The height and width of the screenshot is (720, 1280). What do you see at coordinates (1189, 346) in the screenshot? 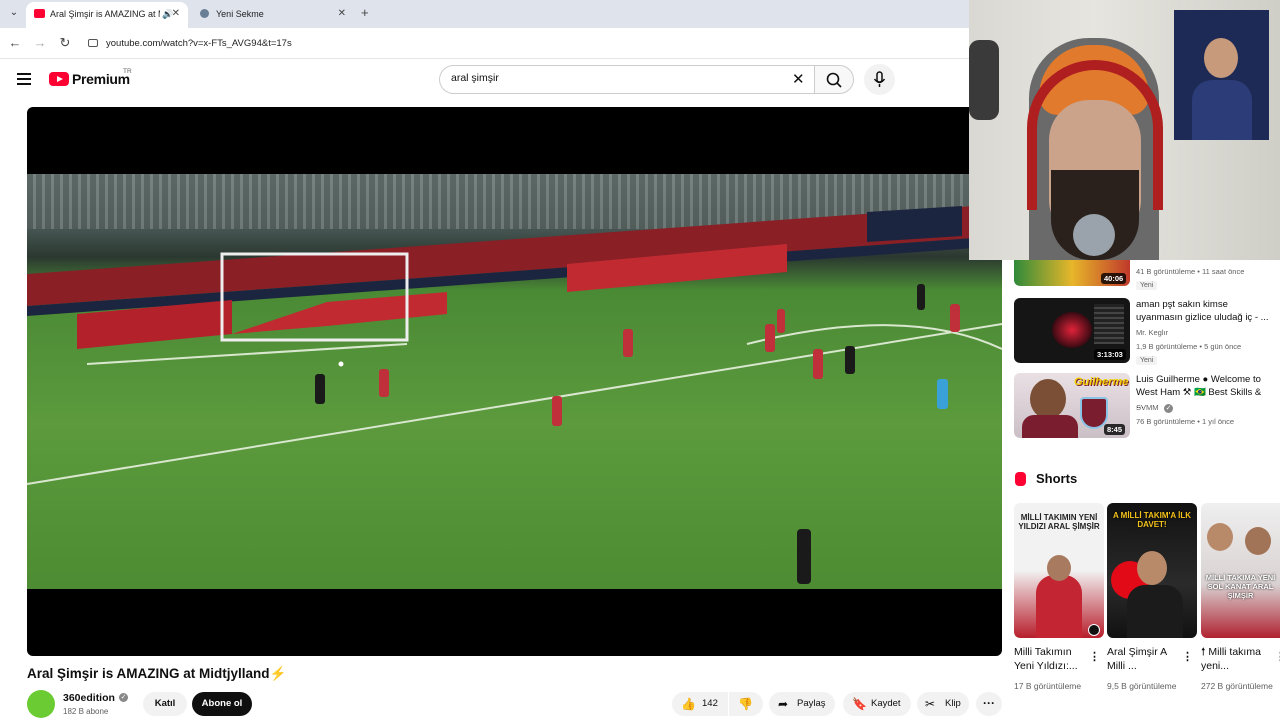
I see `video-meta: 1,9 B görüntüleme • 5 gün önce` at bounding box center [1189, 346].